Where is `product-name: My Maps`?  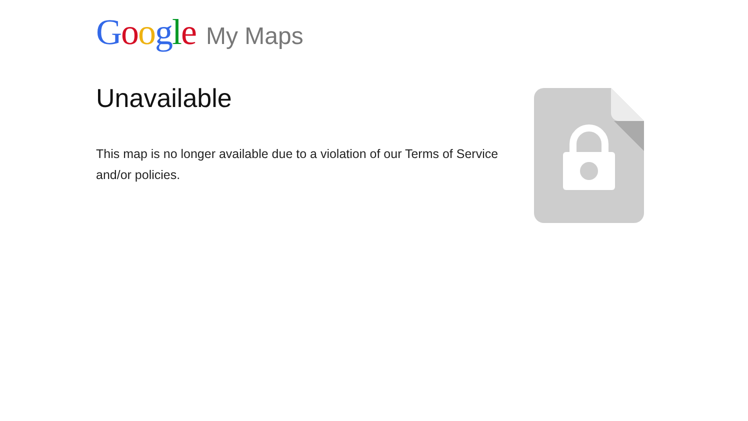
product-name: My Maps is located at coordinates (255, 37).